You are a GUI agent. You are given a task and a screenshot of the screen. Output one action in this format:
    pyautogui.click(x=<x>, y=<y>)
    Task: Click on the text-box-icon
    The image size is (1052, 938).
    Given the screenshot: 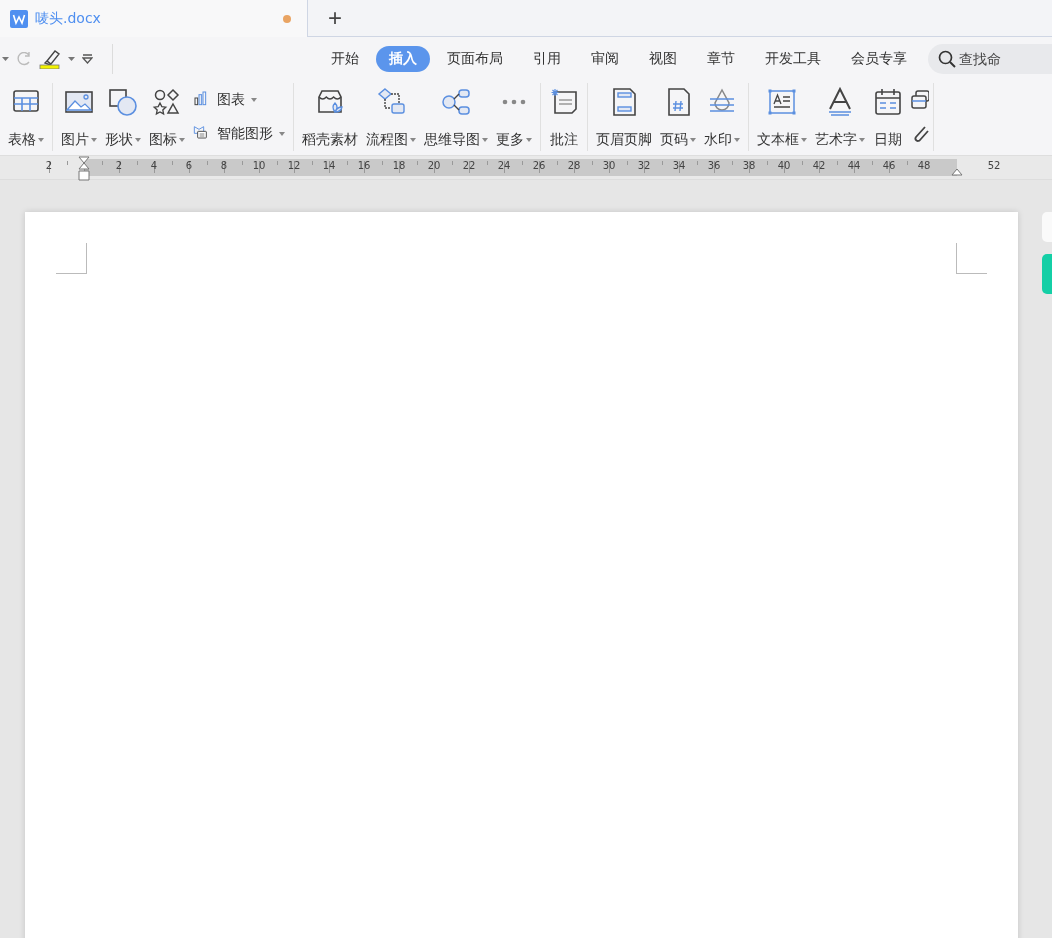 What is the action you would take?
    pyautogui.click(x=782, y=102)
    